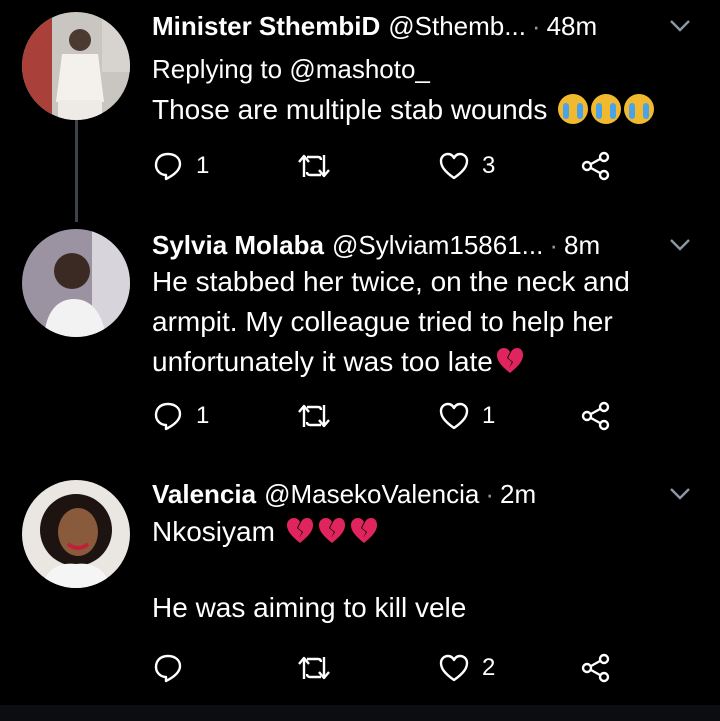 Image resolution: width=720 pixels, height=721 pixels. I want to click on tweet-line: Nkosiyam, so click(213, 531).